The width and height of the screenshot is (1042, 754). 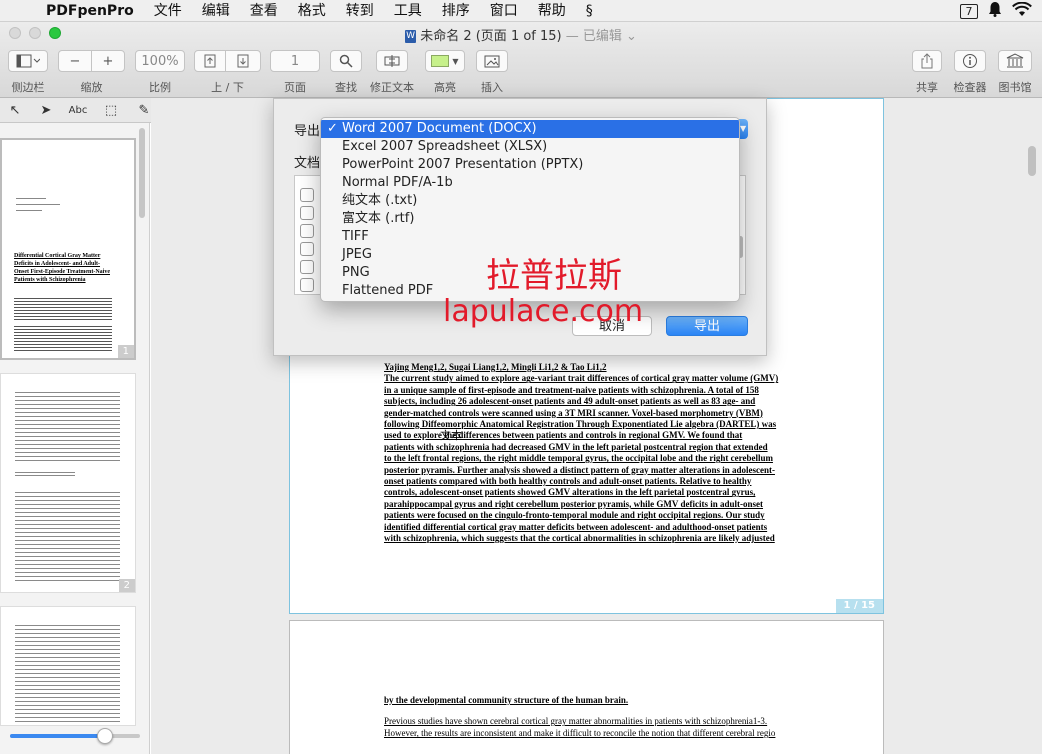 I want to click on sidebar-scrollbar, so click(x=142, y=173).